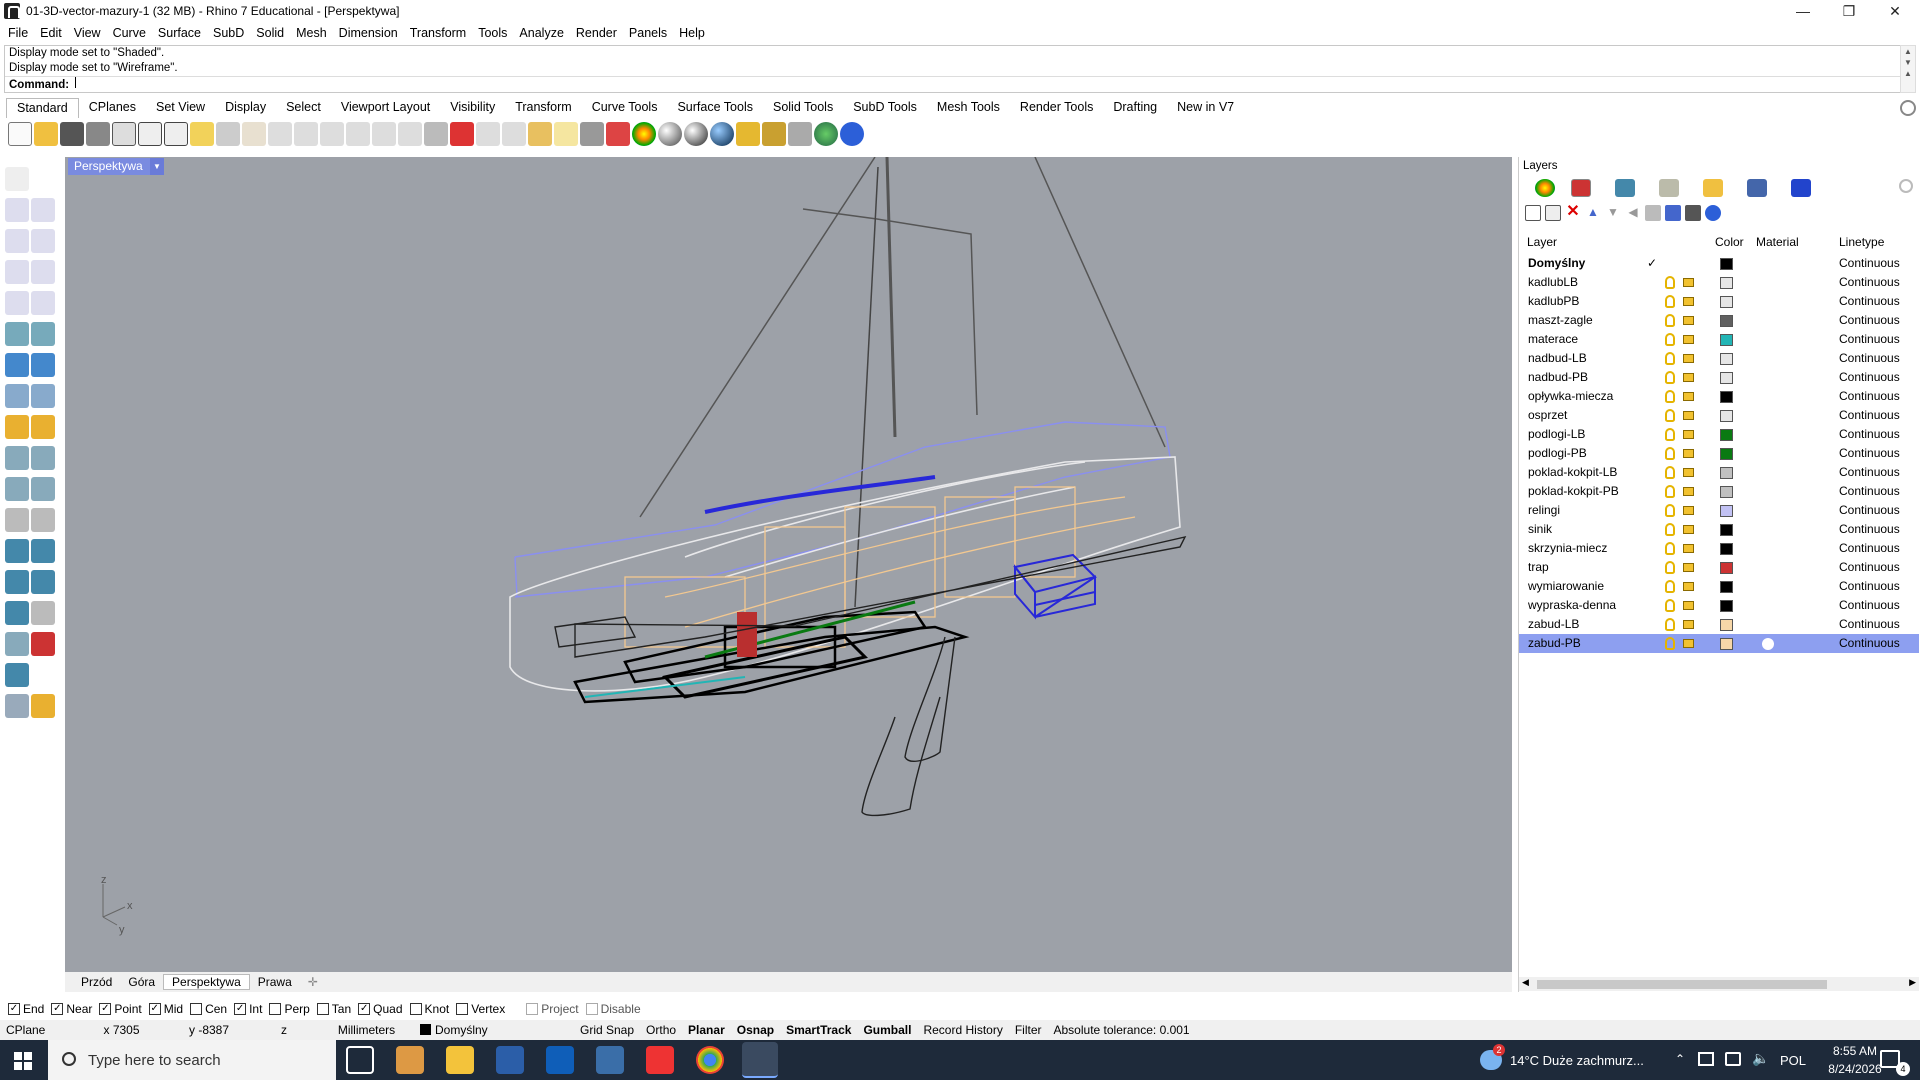 The width and height of the screenshot is (1920, 1080). What do you see at coordinates (1544, 510) in the screenshot?
I see `layer-name: relingi` at bounding box center [1544, 510].